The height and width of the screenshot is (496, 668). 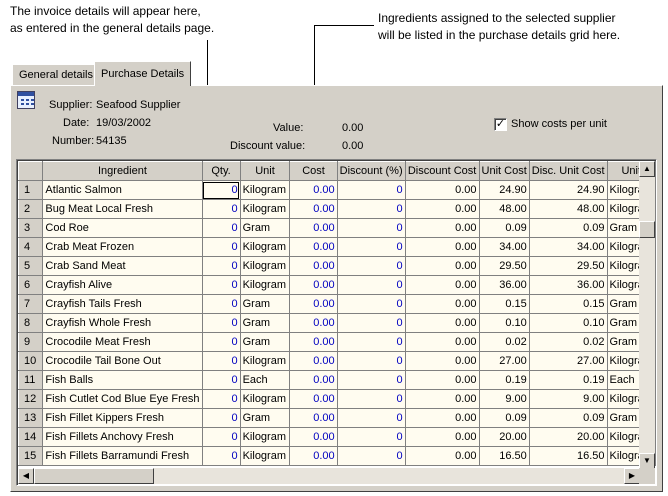 I want to click on scroll-up-button: ▲, so click(x=647, y=169).